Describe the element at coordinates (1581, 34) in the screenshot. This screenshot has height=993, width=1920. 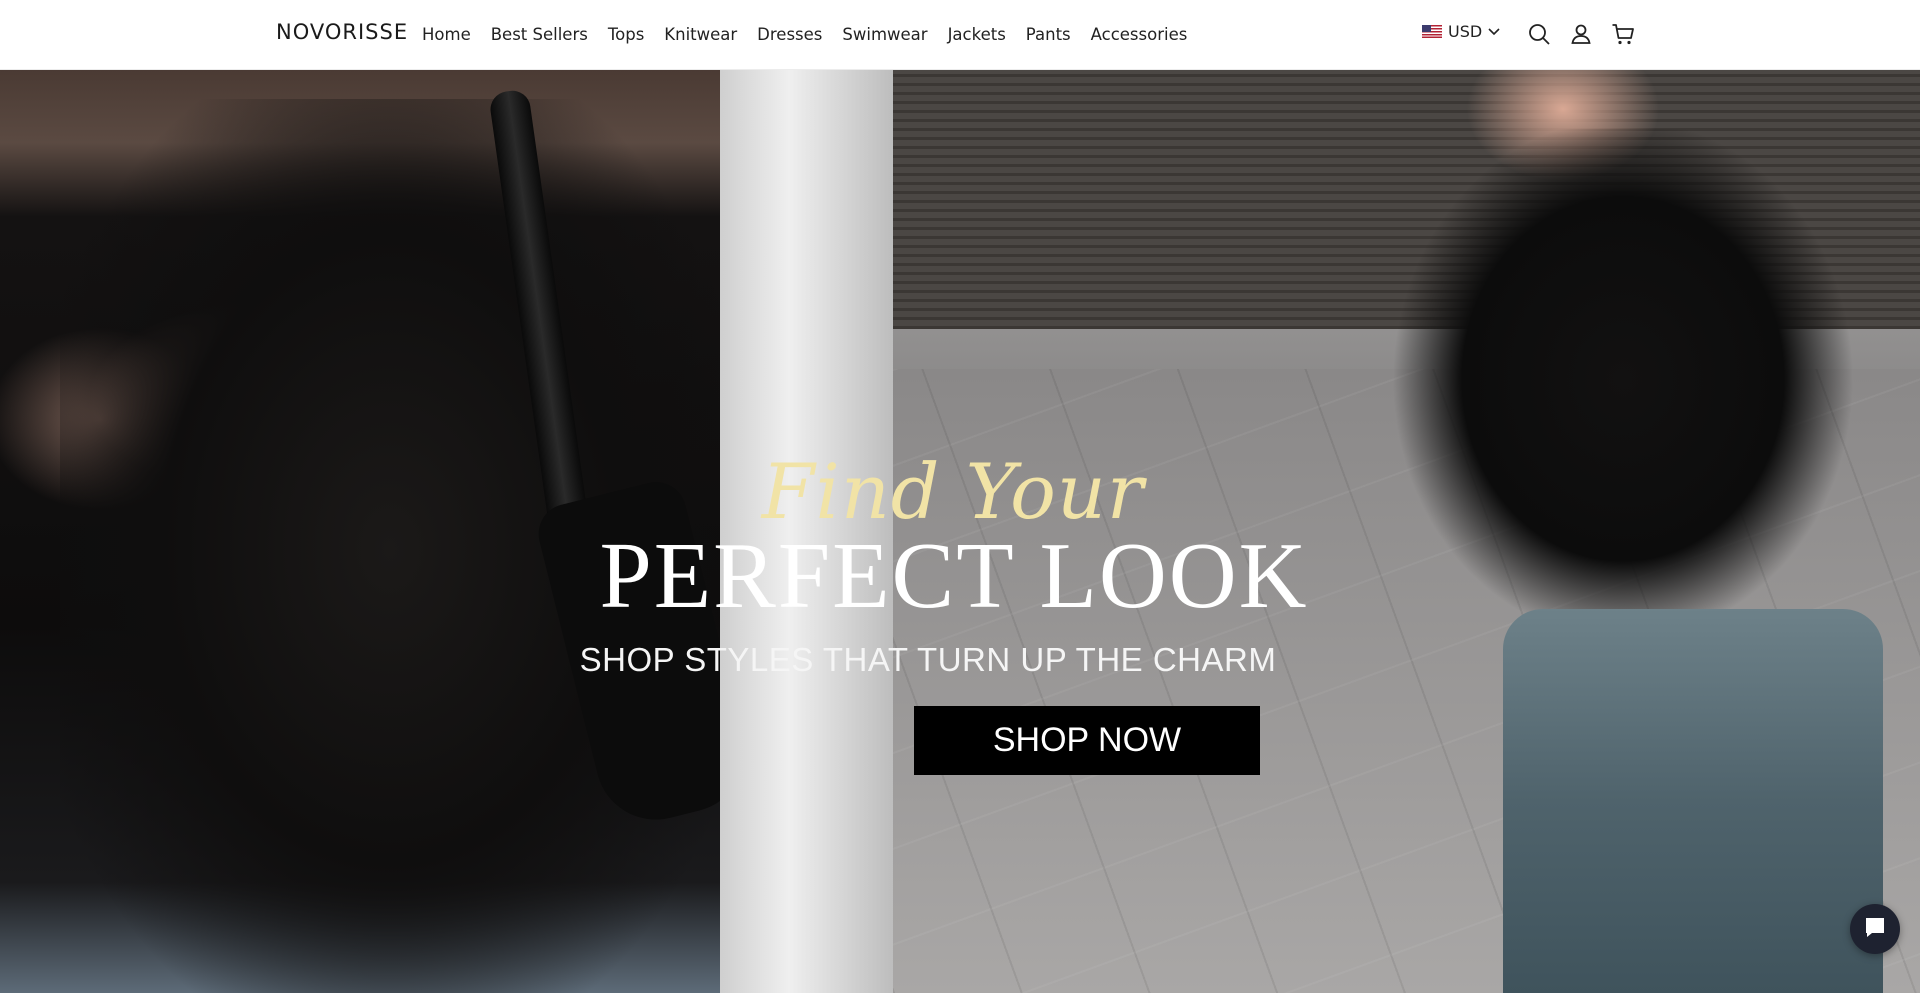
I see `account-icon` at that location.